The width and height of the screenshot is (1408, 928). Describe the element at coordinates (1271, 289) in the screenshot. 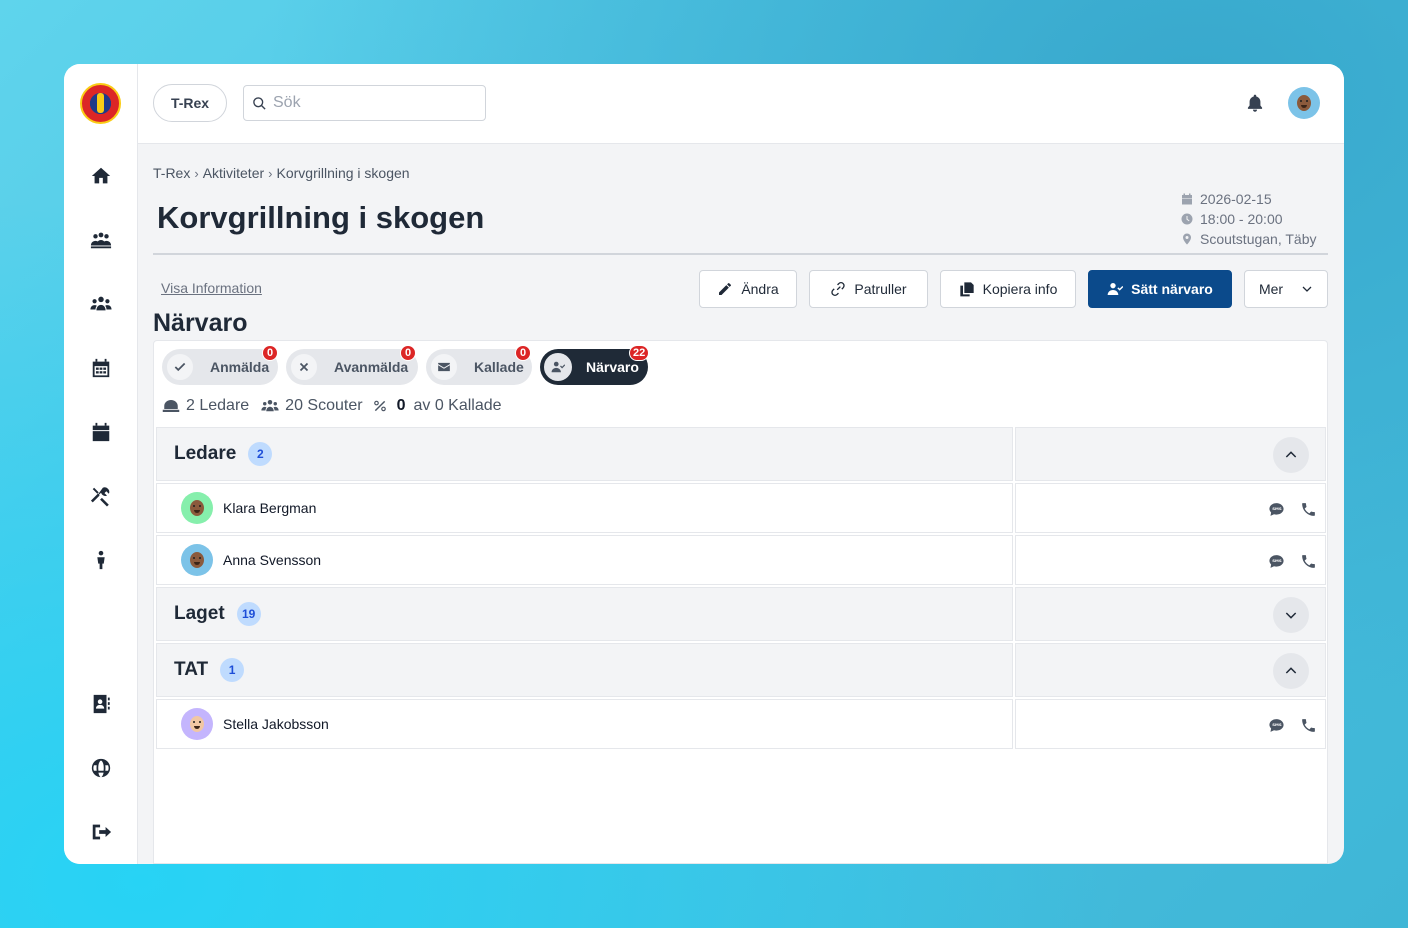

I see `more-button-label: Mer` at that location.